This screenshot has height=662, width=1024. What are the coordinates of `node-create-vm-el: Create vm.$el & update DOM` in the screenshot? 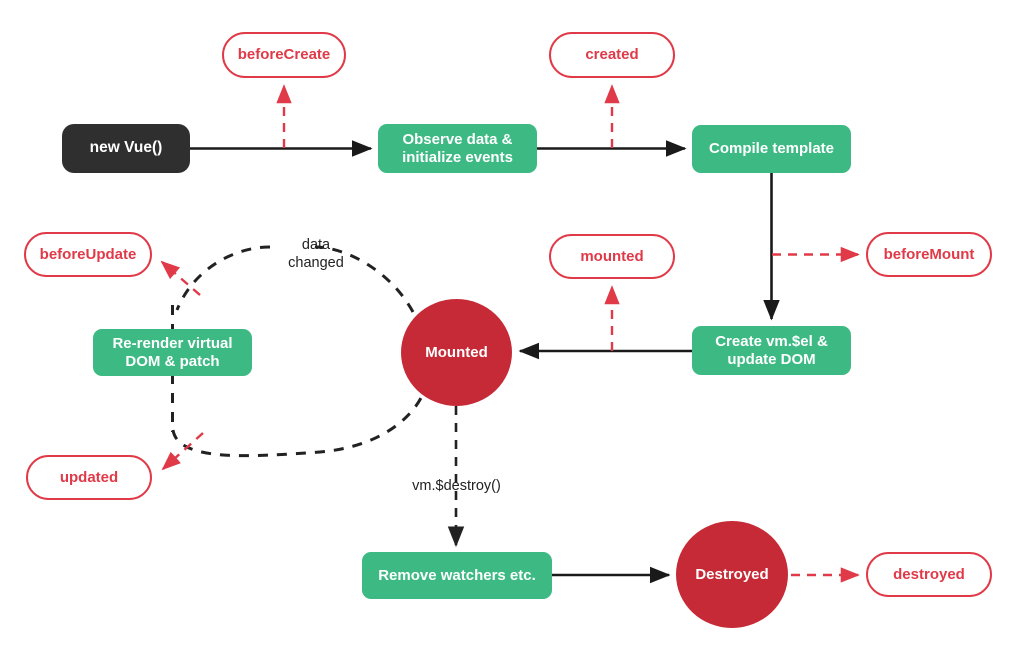 It's located at (771, 350).